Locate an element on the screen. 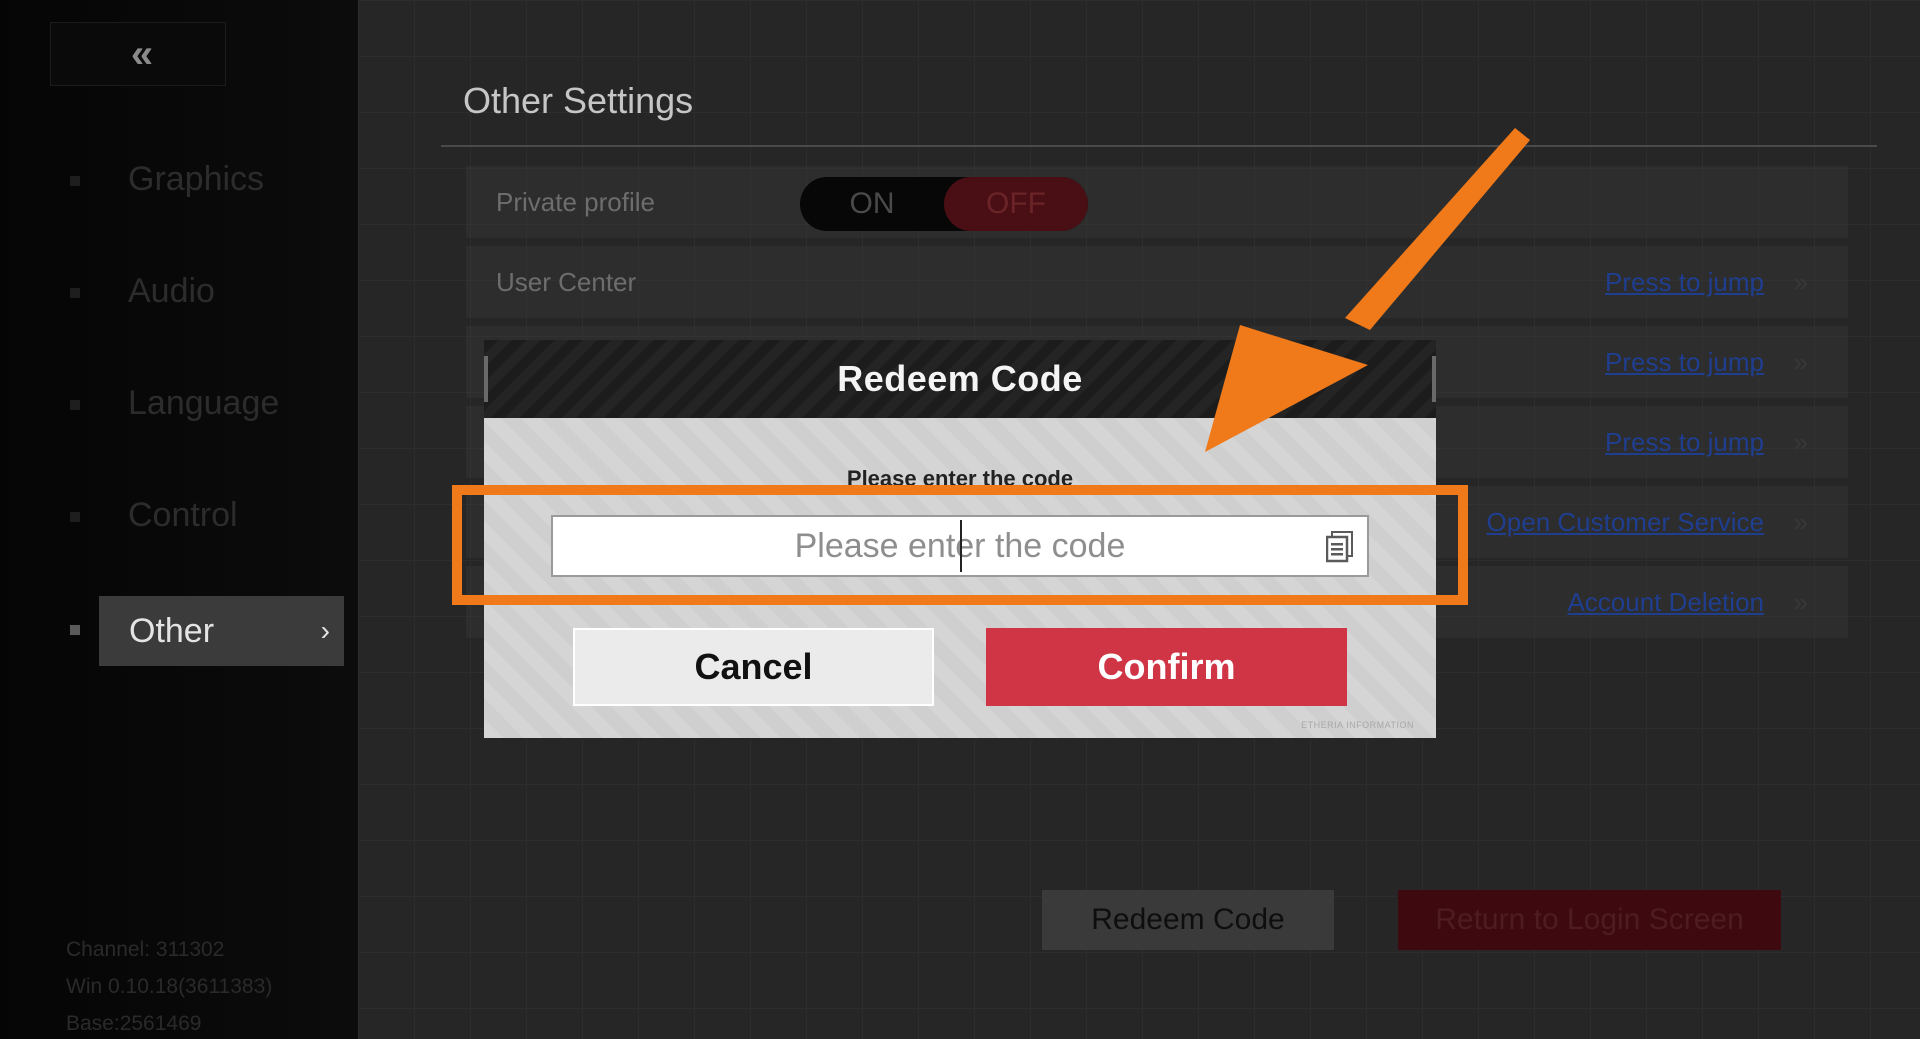 This screenshot has width=1920, height=1039. version-build: Win 0.10.18(3611383) is located at coordinates (169, 986).